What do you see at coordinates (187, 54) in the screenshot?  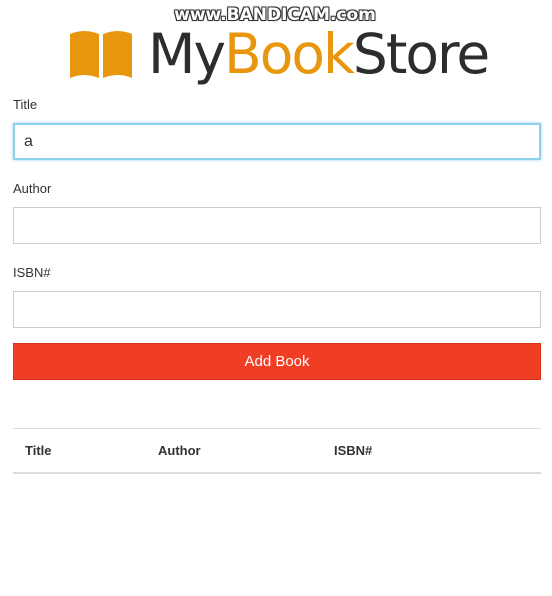 I see `logo-text-my: My` at bounding box center [187, 54].